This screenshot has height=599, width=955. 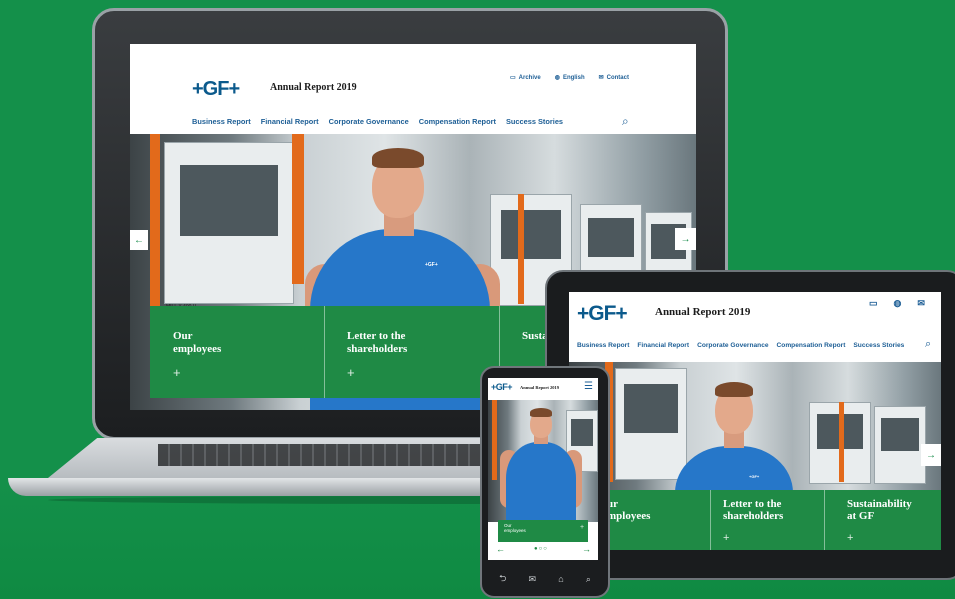 I want to click on teaser-tile: Our employees +, so click(x=543, y=531).